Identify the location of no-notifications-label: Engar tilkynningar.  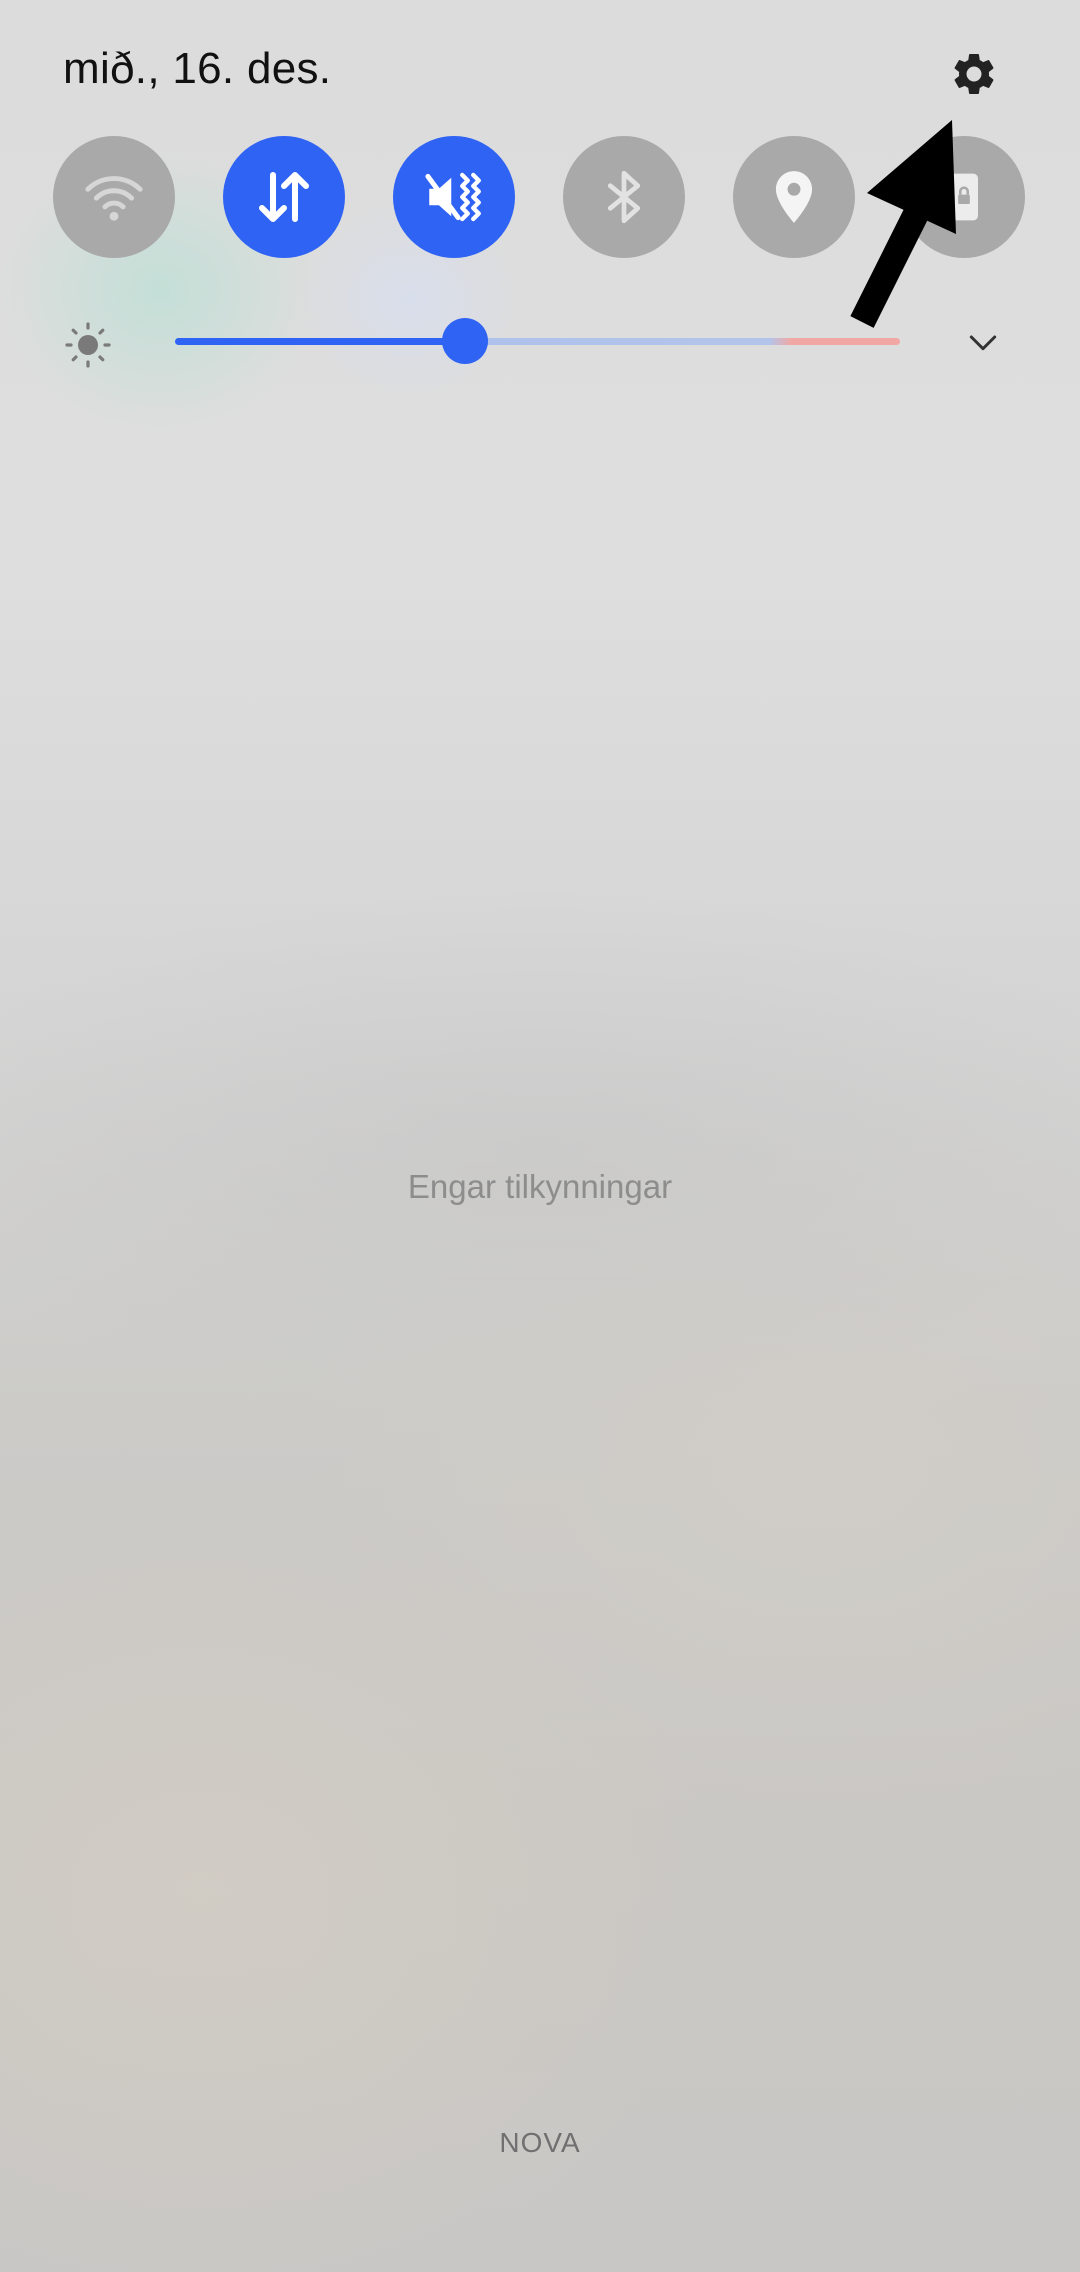
(540, 1186).